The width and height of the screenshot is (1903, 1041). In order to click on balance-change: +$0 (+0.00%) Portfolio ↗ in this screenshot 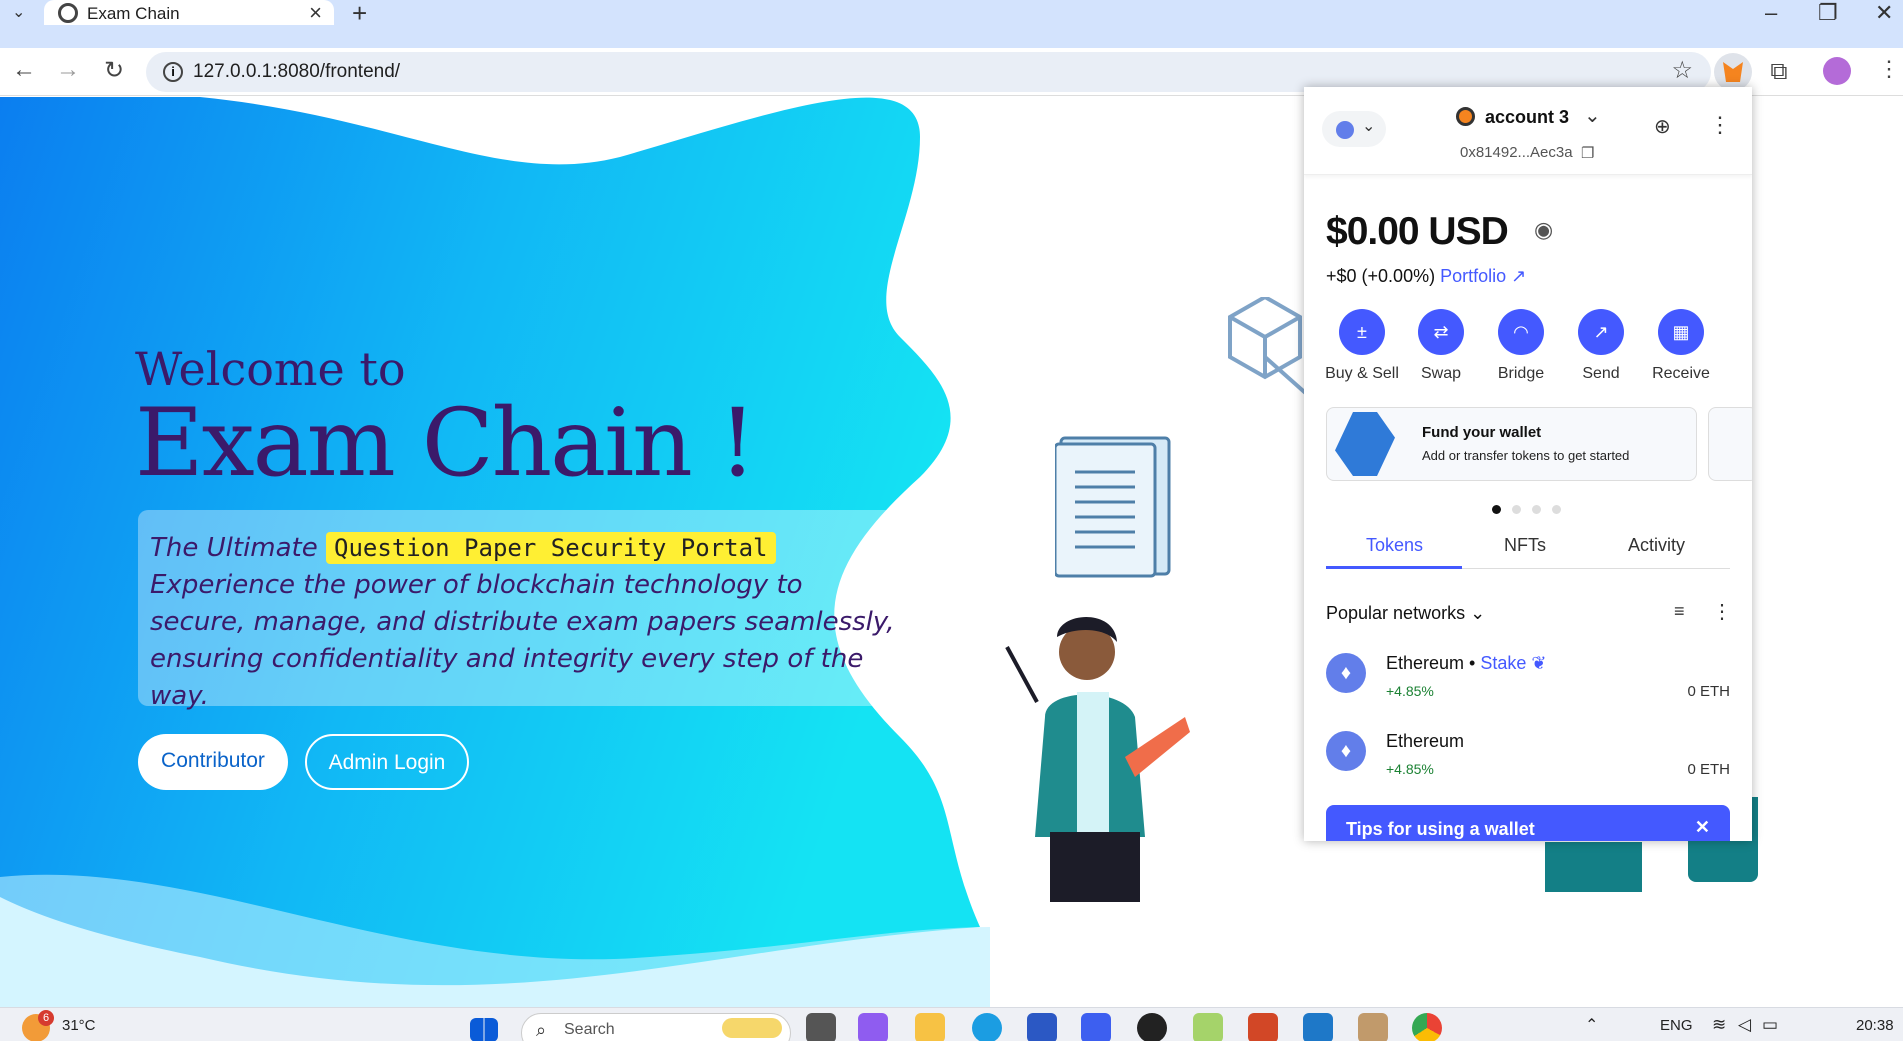, I will do `click(1426, 276)`.